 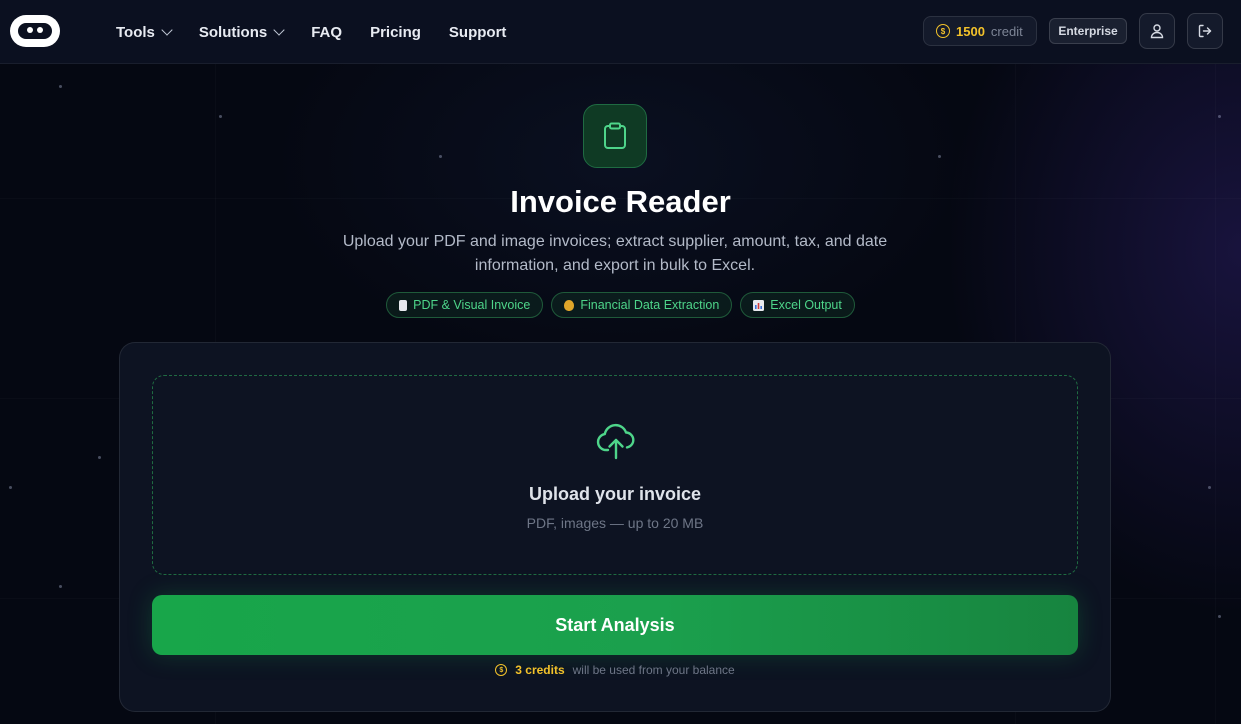 What do you see at coordinates (806, 305) in the screenshot?
I see `tag-label: Excel Output` at bounding box center [806, 305].